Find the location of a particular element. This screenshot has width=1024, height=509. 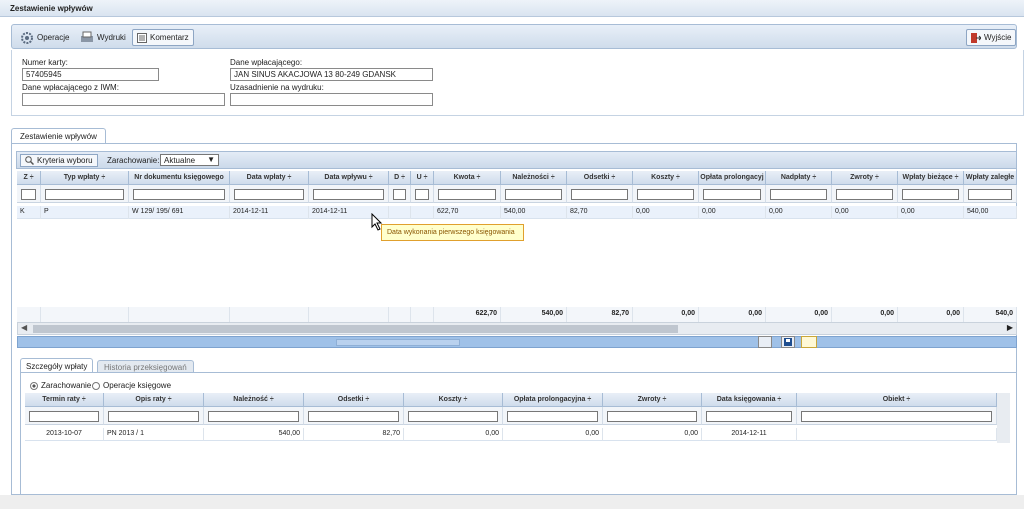

wyjscie-button: Wyjście is located at coordinates (991, 37).